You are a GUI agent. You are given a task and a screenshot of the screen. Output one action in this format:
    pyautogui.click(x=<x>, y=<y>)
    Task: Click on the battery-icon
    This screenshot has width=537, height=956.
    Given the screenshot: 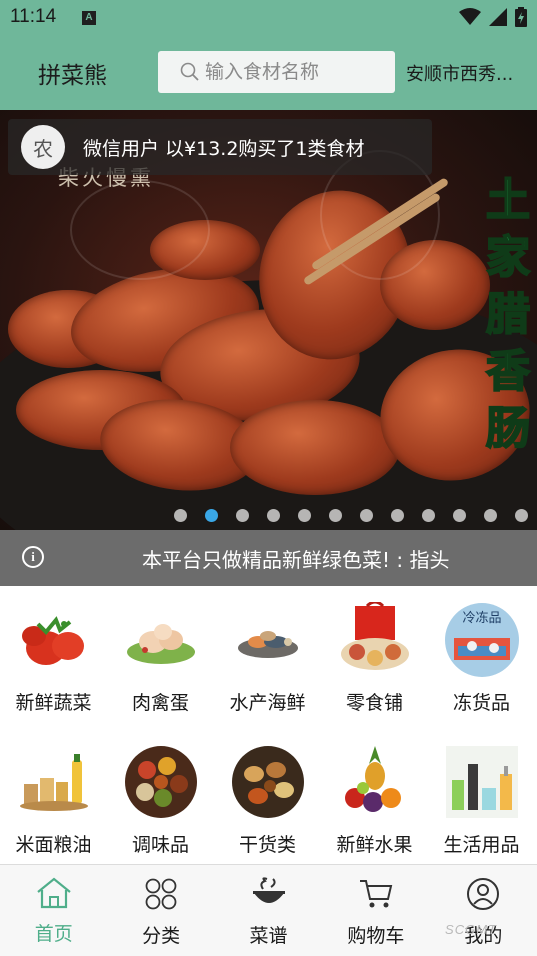 What is the action you would take?
    pyautogui.click(x=521, y=17)
    